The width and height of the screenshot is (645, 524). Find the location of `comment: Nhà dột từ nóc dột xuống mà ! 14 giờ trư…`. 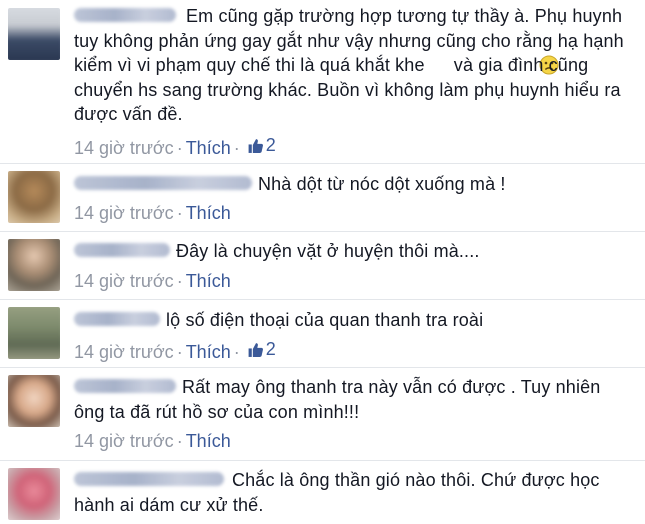

comment: Nhà dột từ nóc dột xuống mà ! 14 giờ trư… is located at coordinates (322, 197).